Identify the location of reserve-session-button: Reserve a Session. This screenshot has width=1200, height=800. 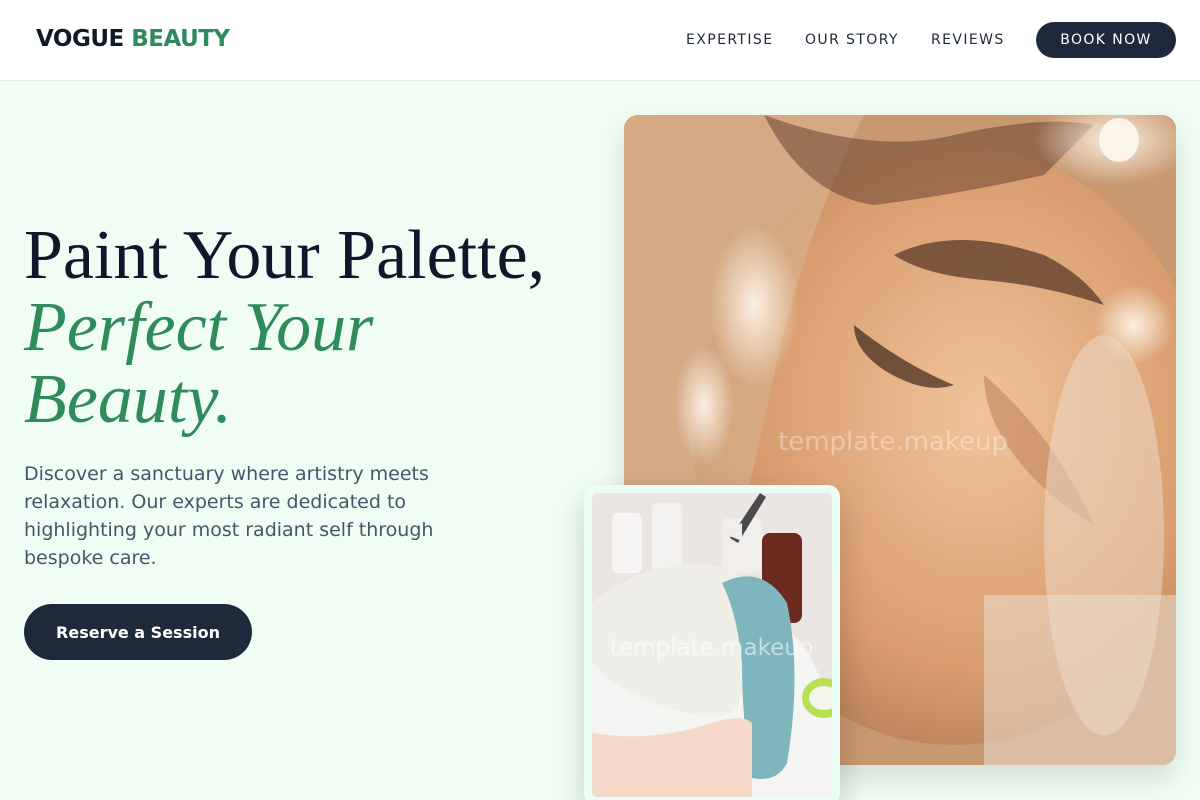
(138, 632).